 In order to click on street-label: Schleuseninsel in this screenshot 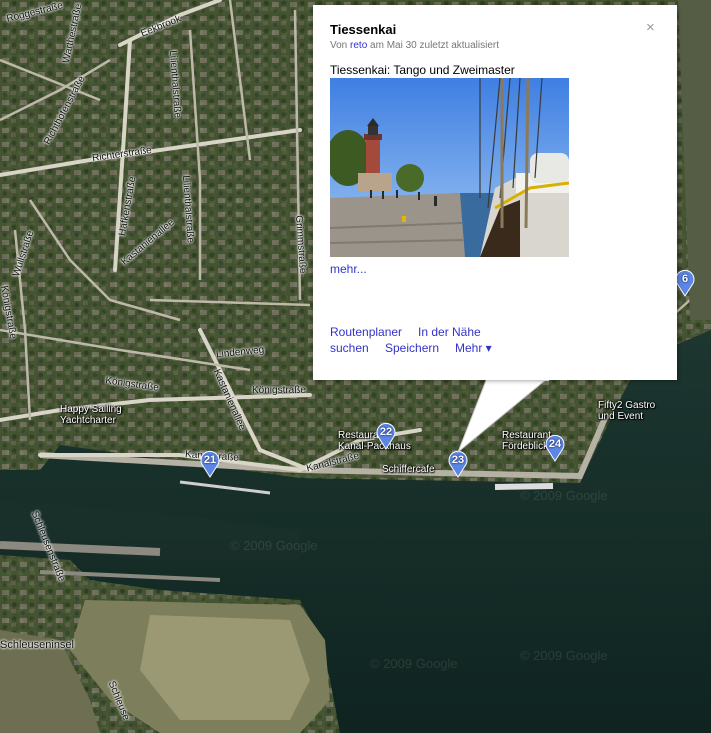, I will do `click(37, 645)`.